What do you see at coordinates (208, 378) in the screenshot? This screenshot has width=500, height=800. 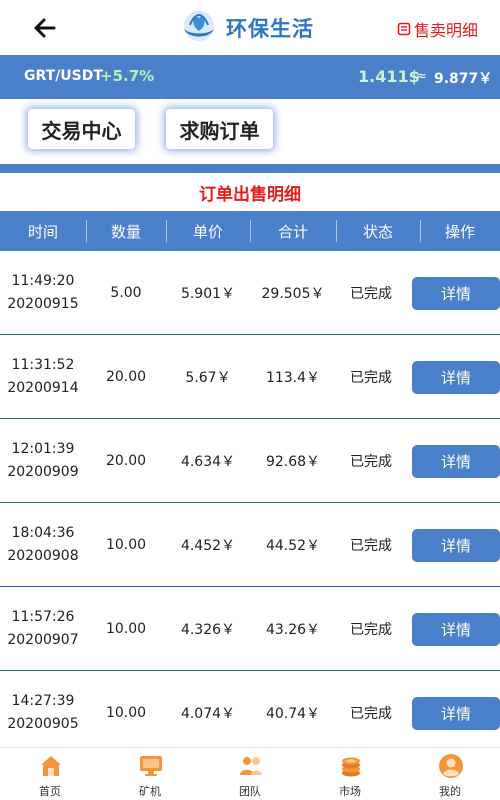 I see `unit-price-cell: 5.67￥` at bounding box center [208, 378].